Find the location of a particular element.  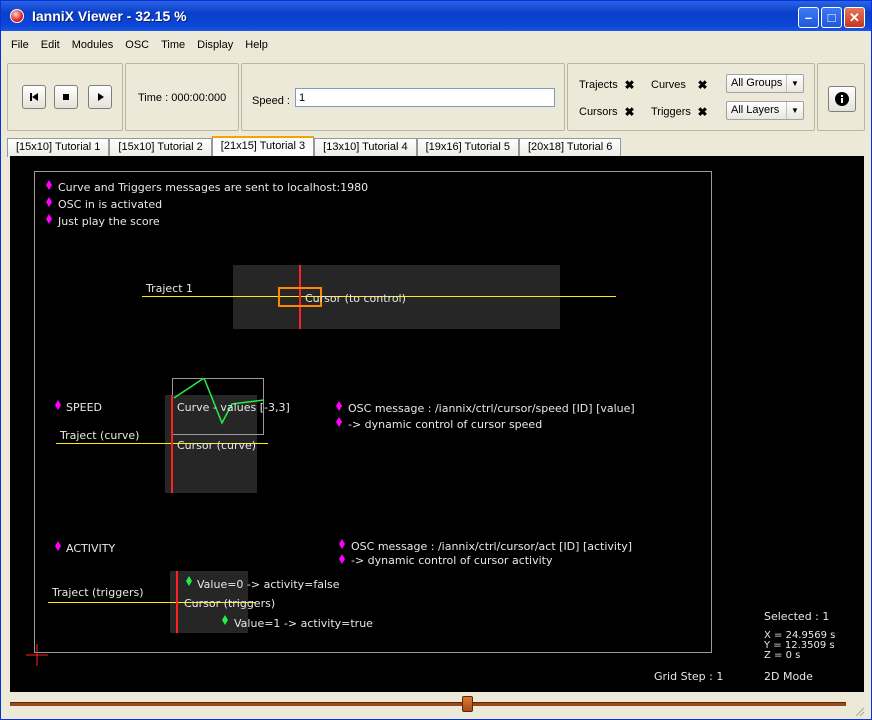

info-icon is located at coordinates (842, 99).